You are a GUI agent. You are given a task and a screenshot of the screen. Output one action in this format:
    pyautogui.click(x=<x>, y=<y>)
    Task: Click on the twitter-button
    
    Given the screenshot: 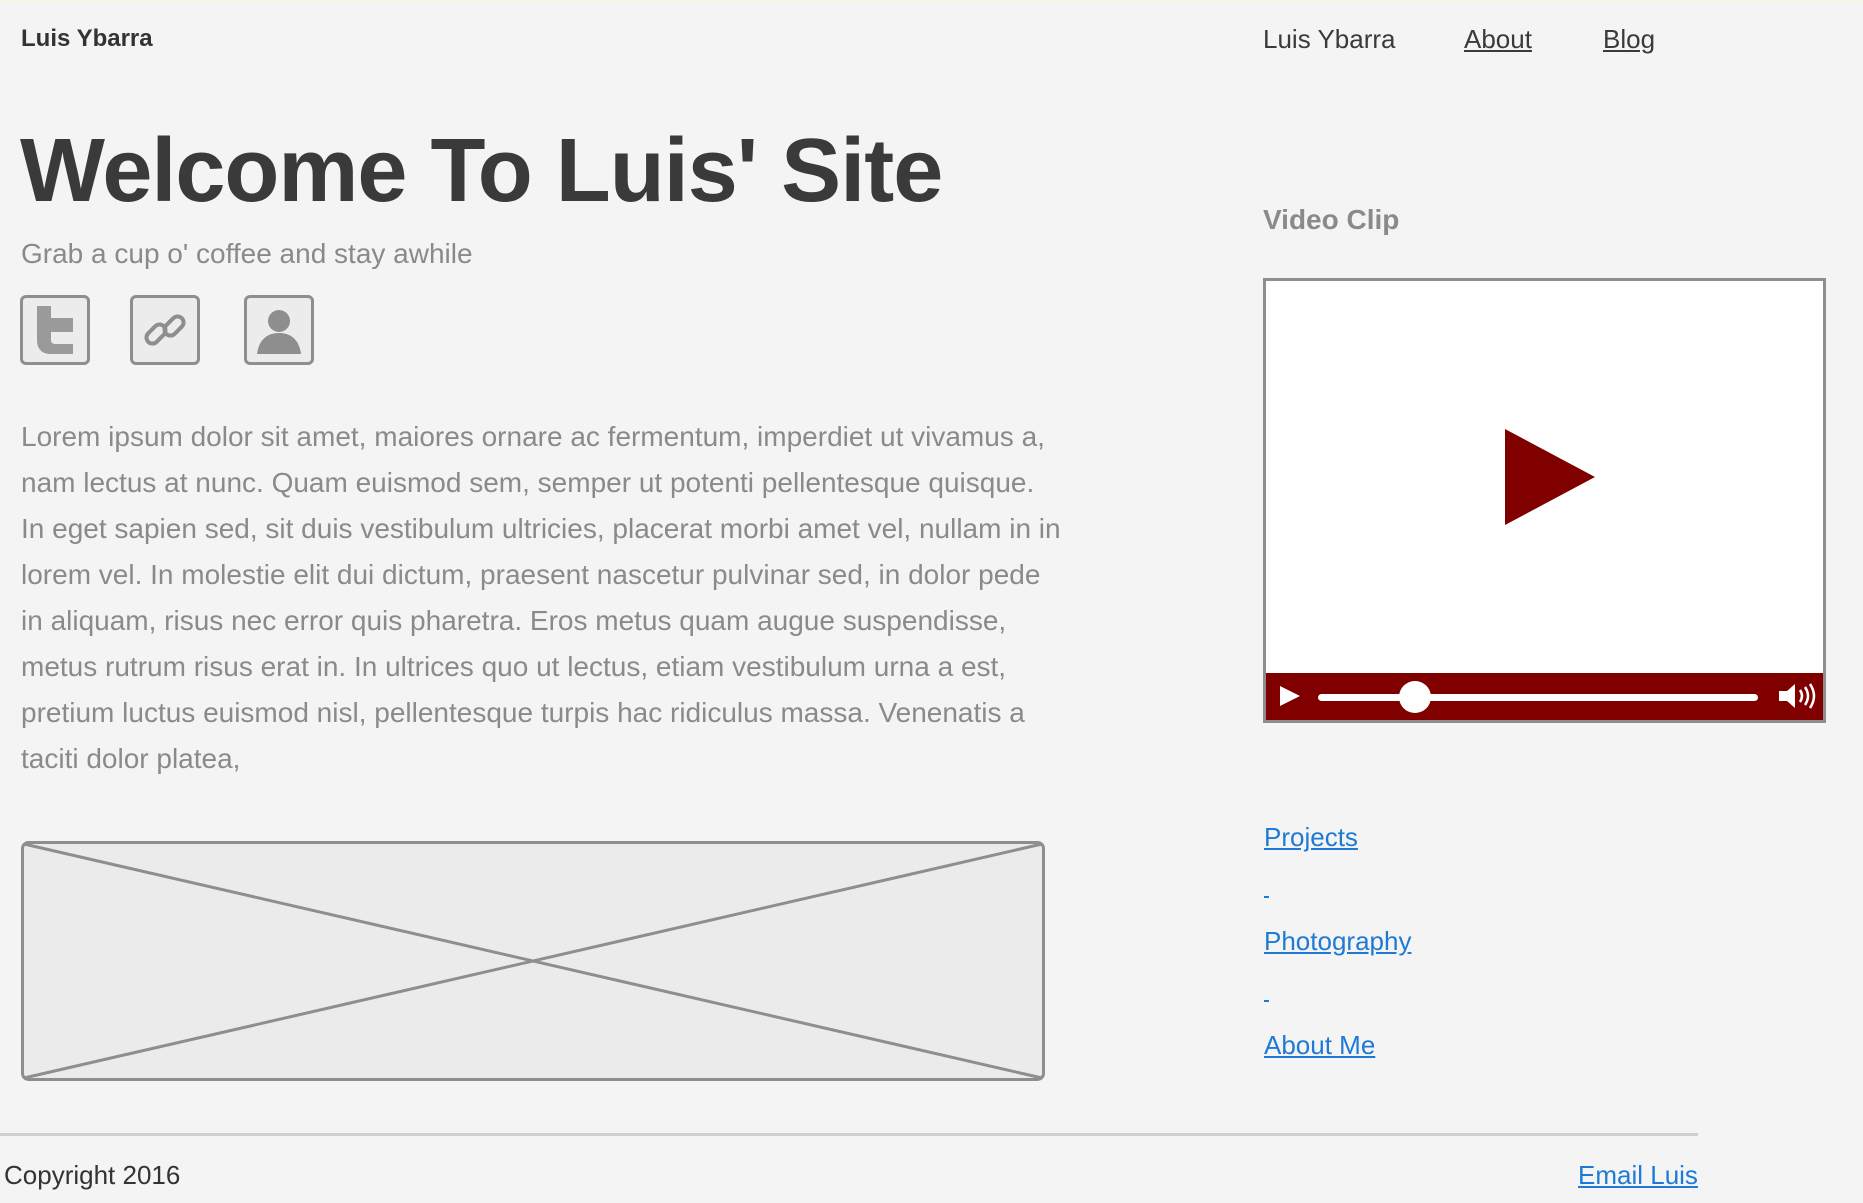 What is the action you would take?
    pyautogui.click(x=55, y=330)
    